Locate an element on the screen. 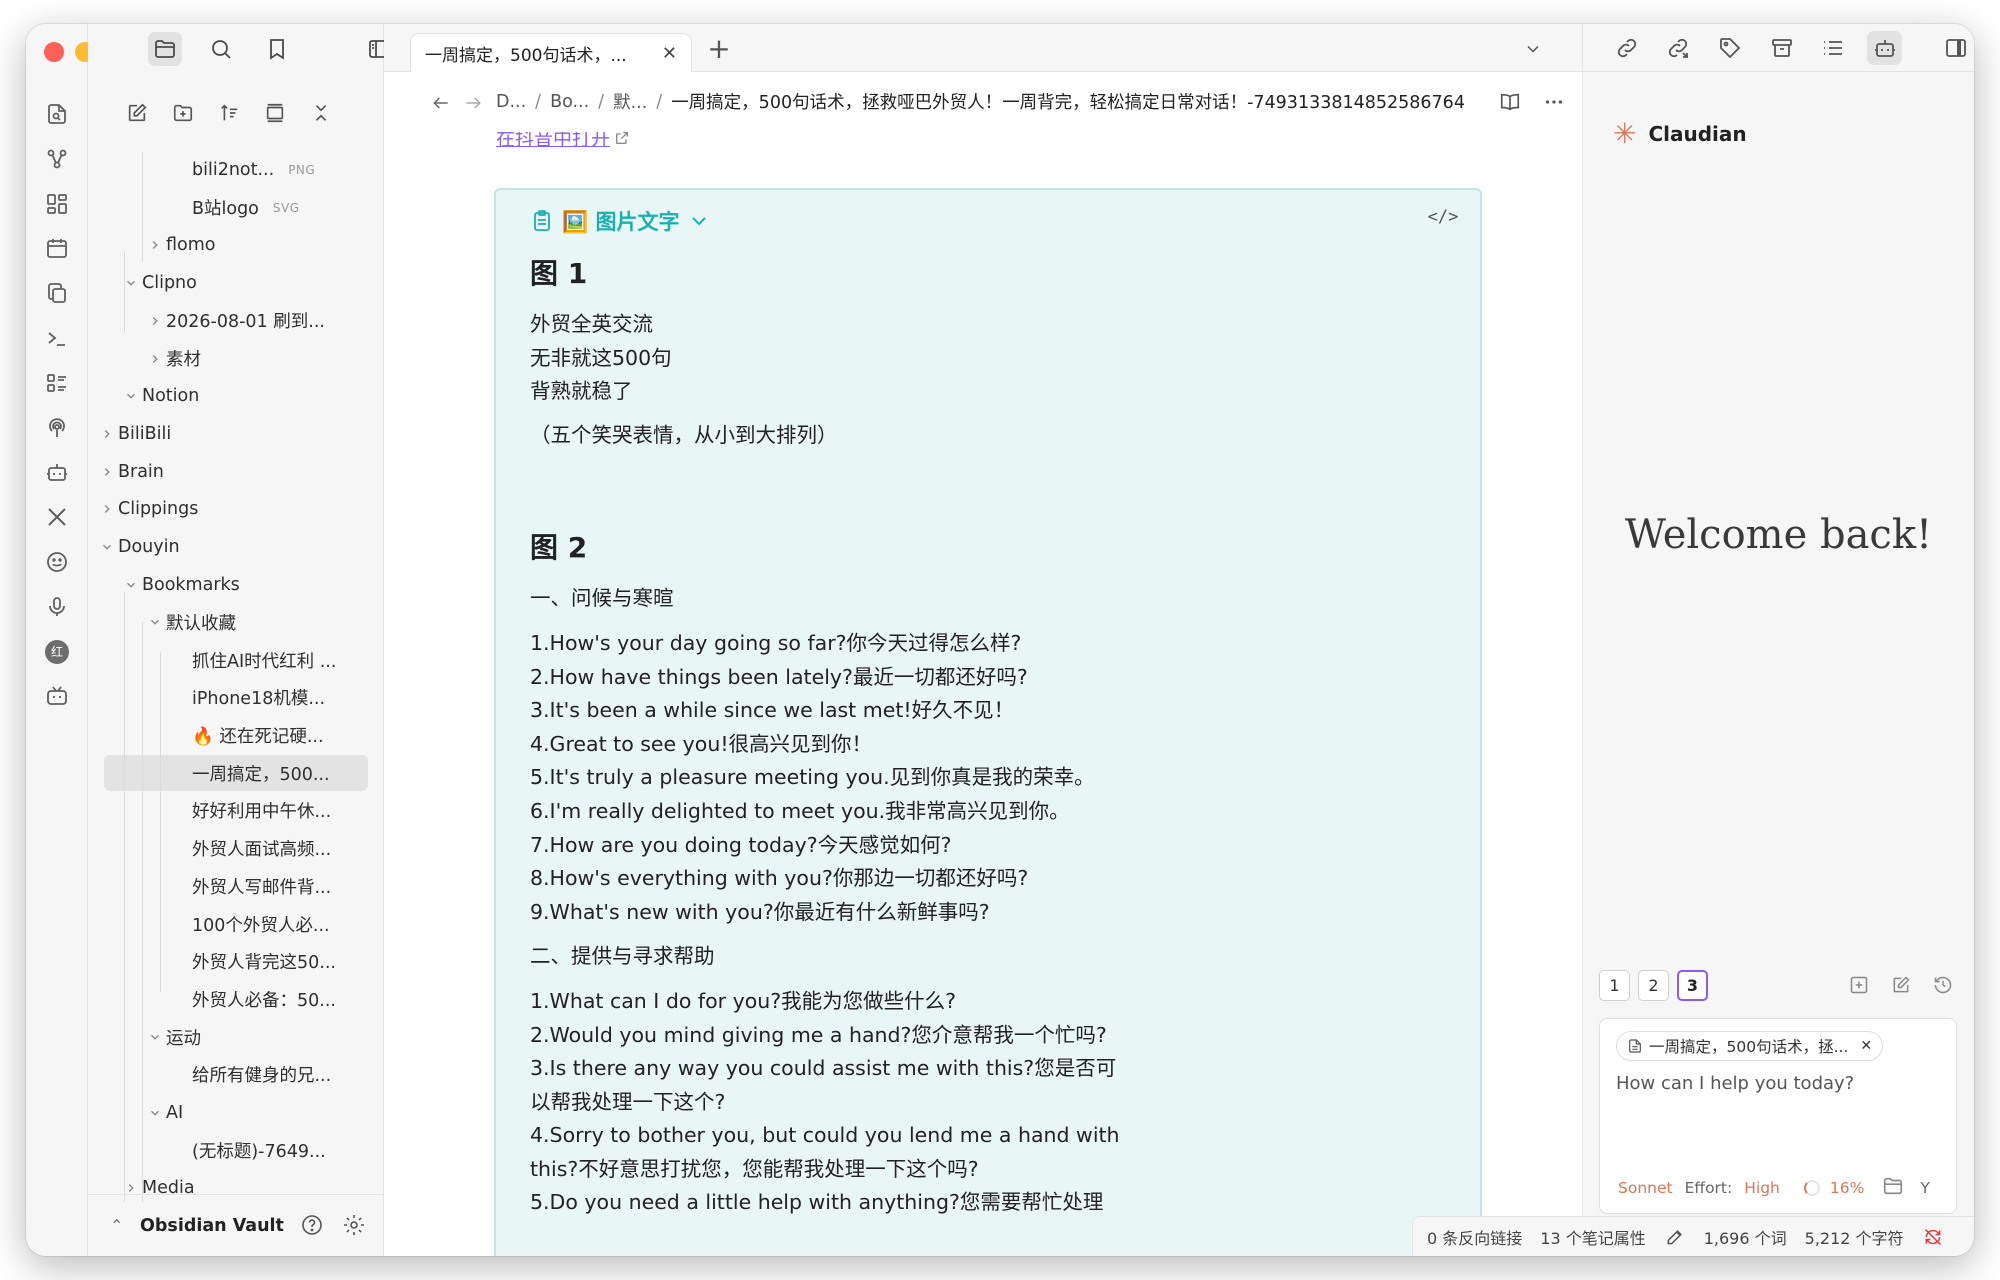 The height and width of the screenshot is (1280, 2000). remove-context-icon: ✕ is located at coordinates (1866, 1046).